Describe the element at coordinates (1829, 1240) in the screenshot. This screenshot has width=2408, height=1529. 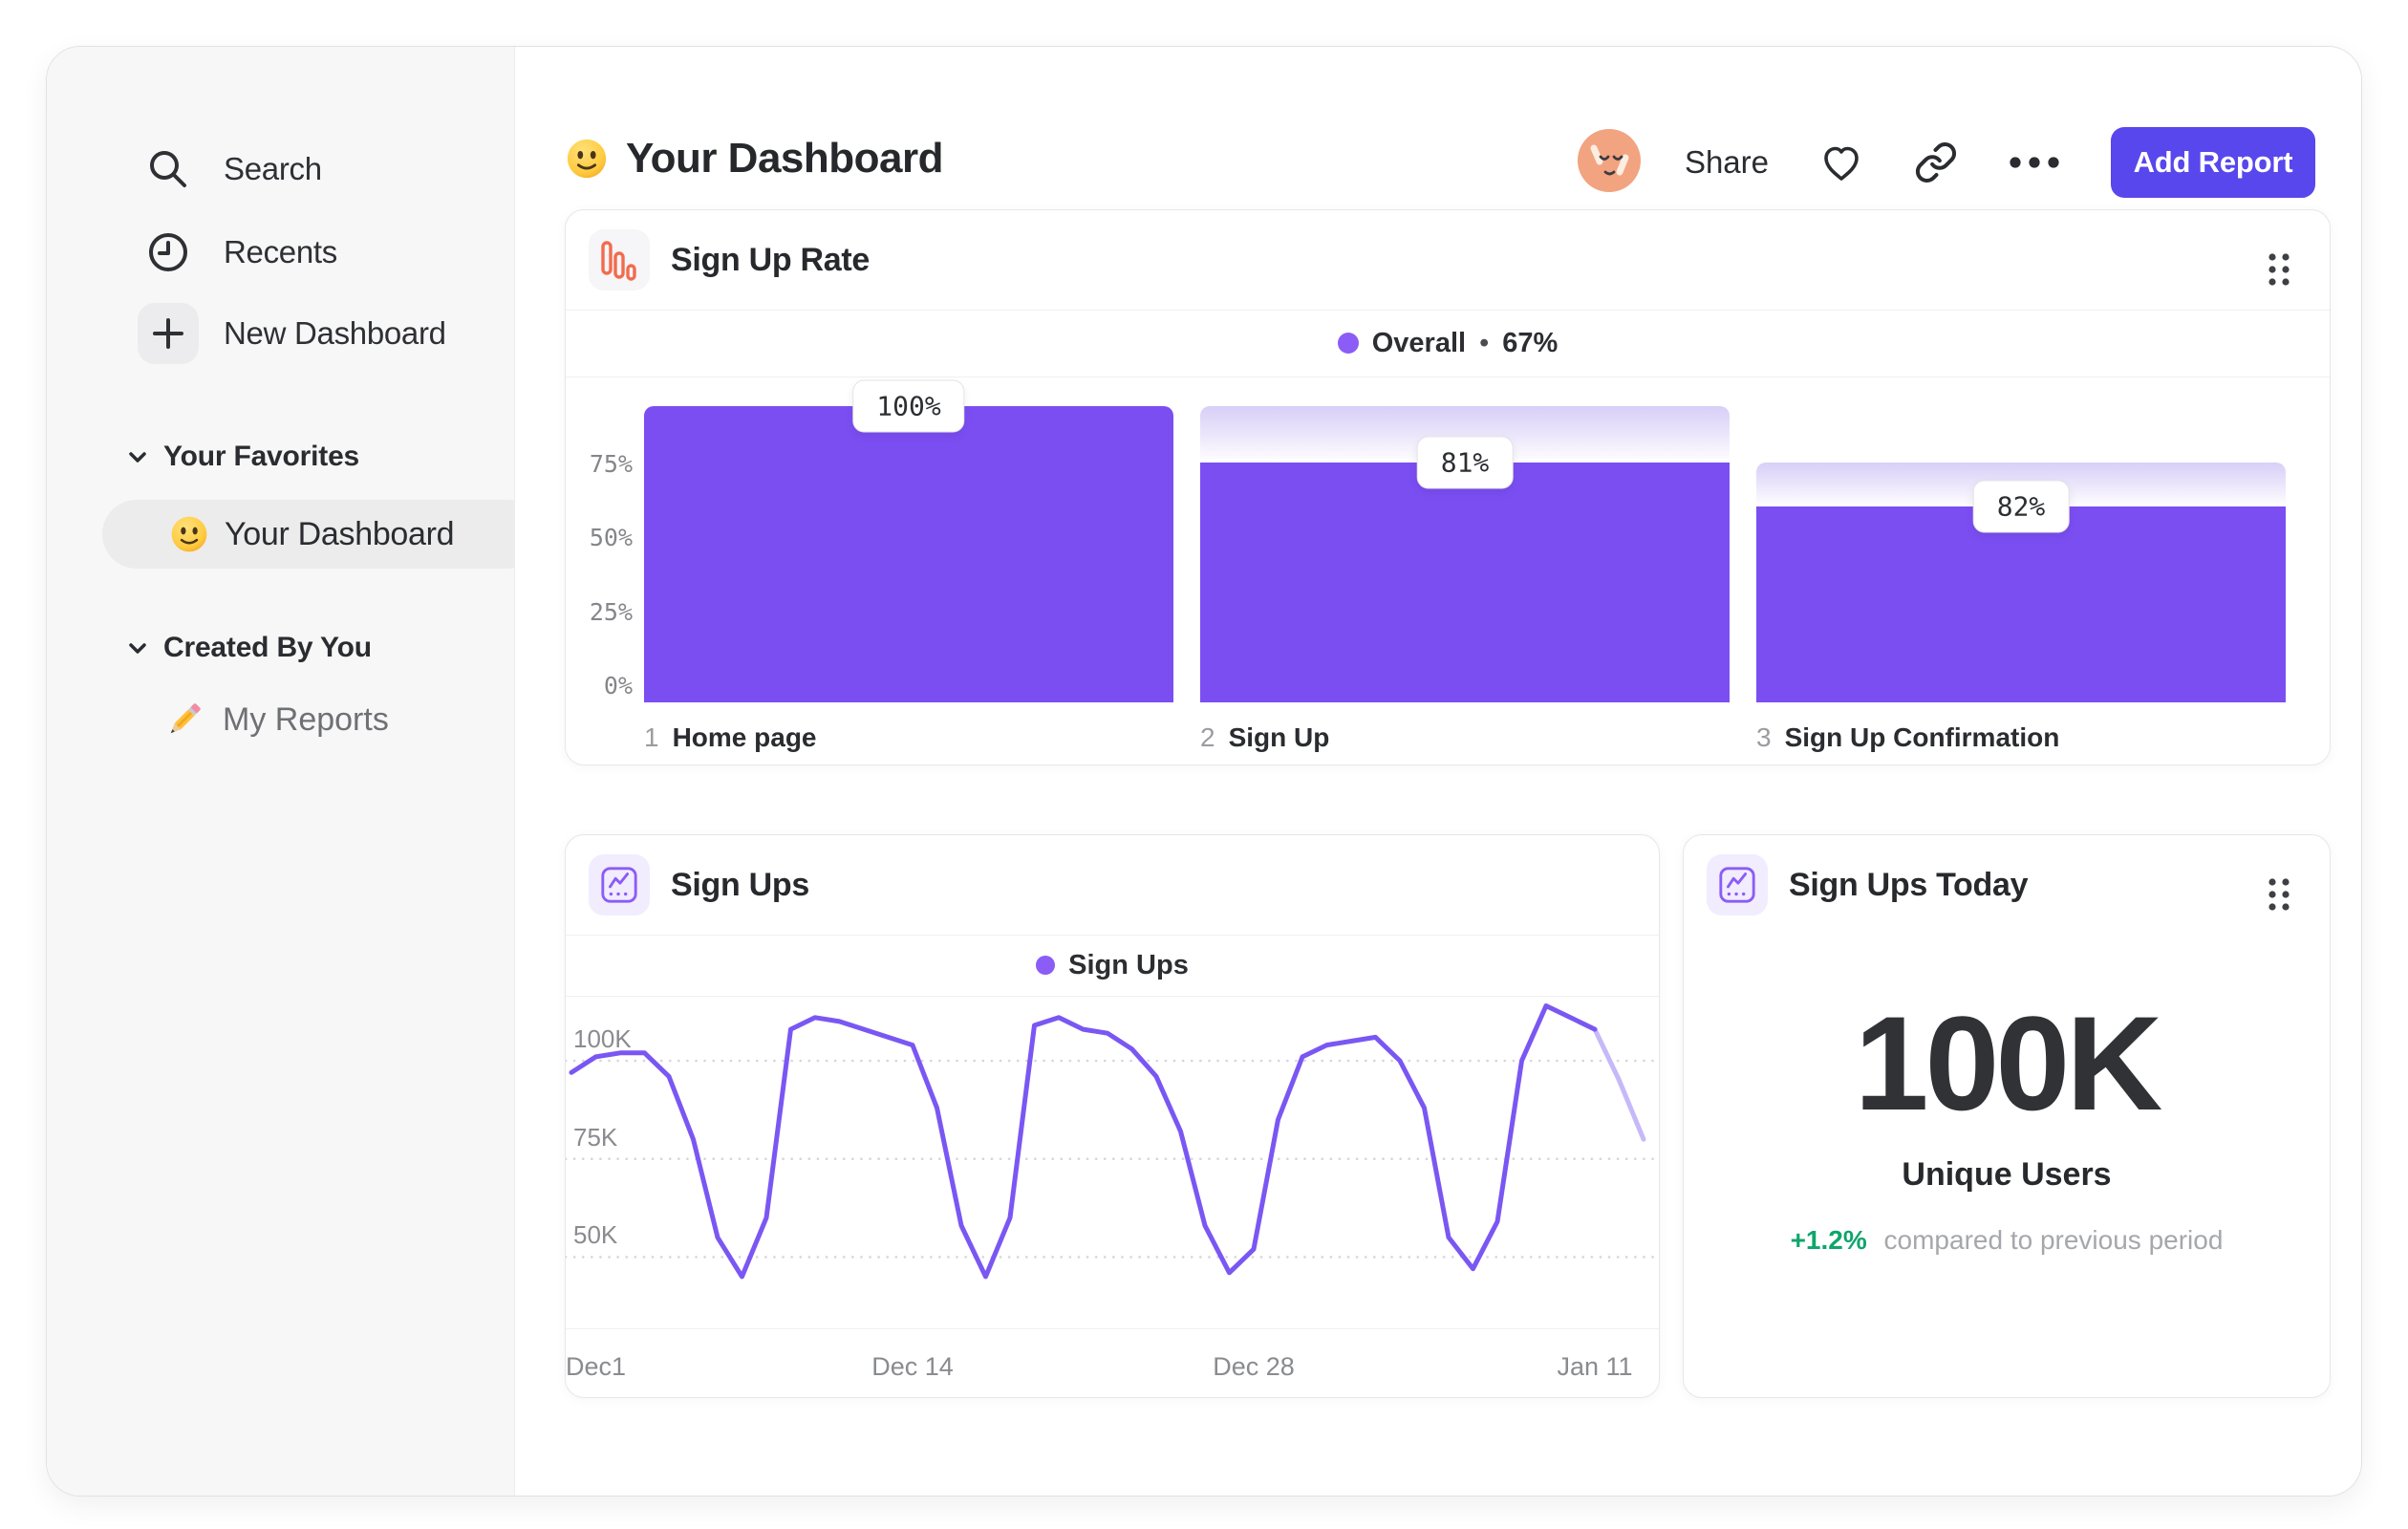
I see `delta-positive-value: +1.2%` at that location.